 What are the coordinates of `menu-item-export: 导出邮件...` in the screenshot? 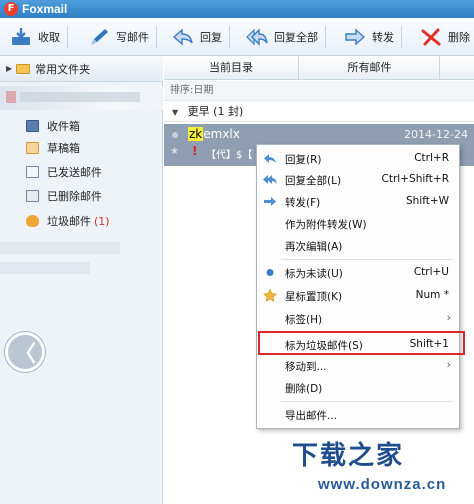 It's located at (358, 414).